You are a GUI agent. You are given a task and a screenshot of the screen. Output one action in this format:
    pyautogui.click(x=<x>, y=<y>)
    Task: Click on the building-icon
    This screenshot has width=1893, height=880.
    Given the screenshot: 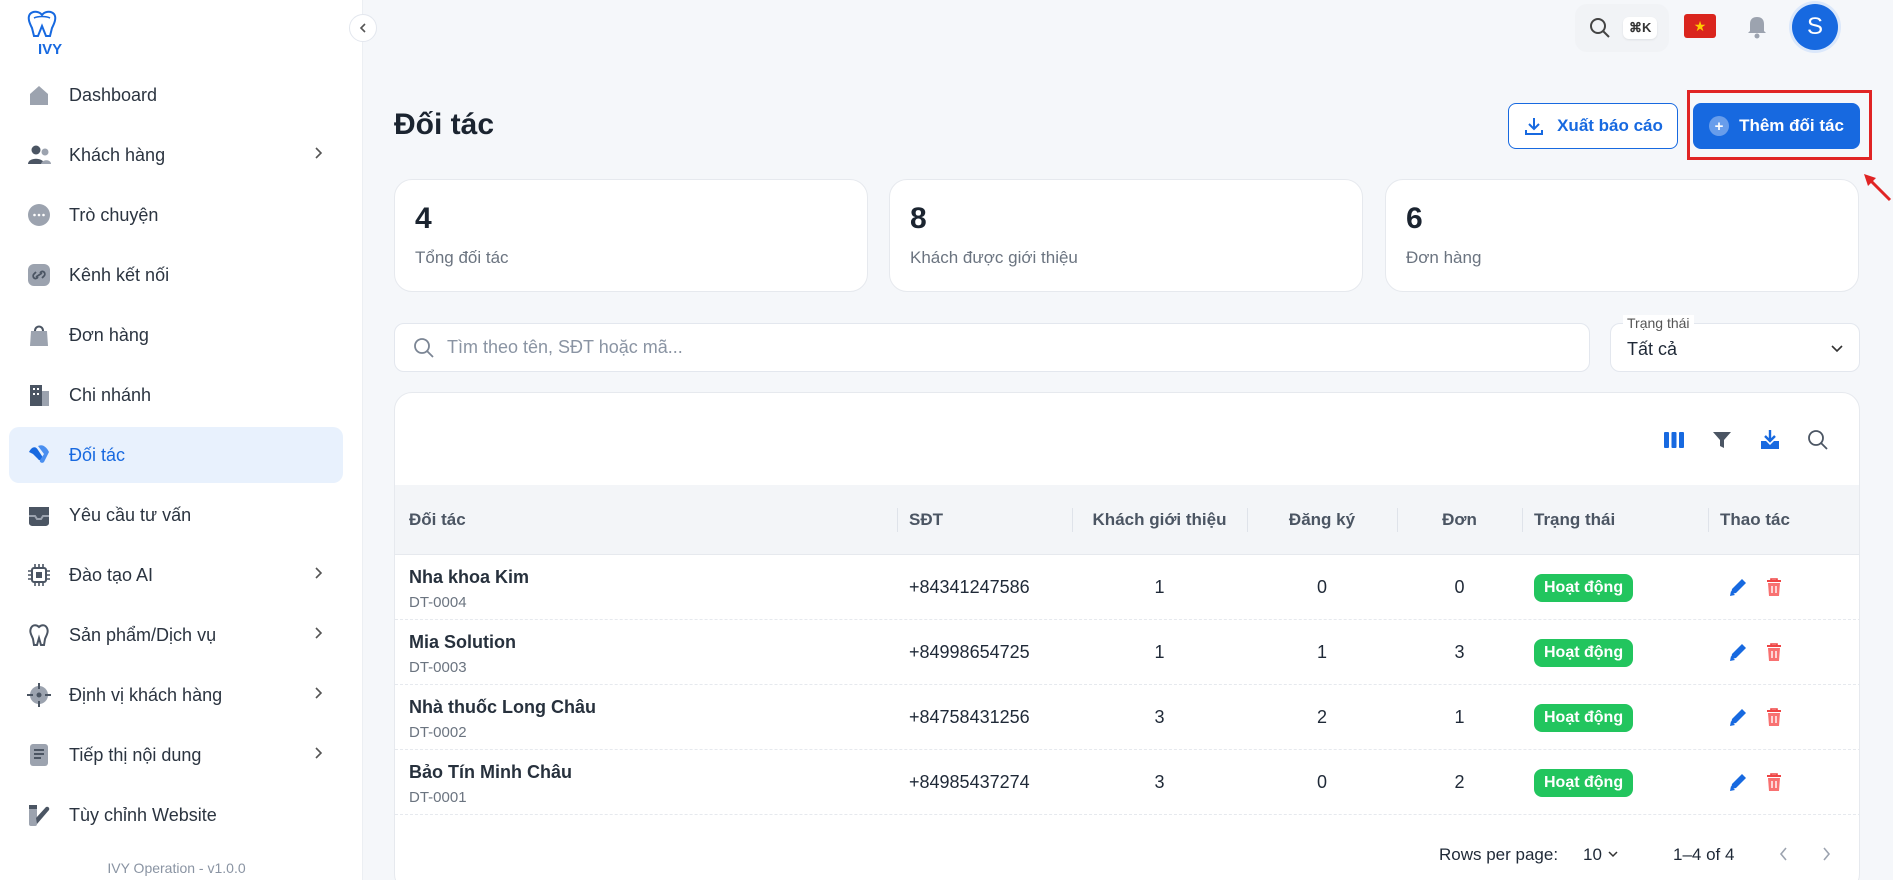 What is the action you would take?
    pyautogui.click(x=39, y=395)
    